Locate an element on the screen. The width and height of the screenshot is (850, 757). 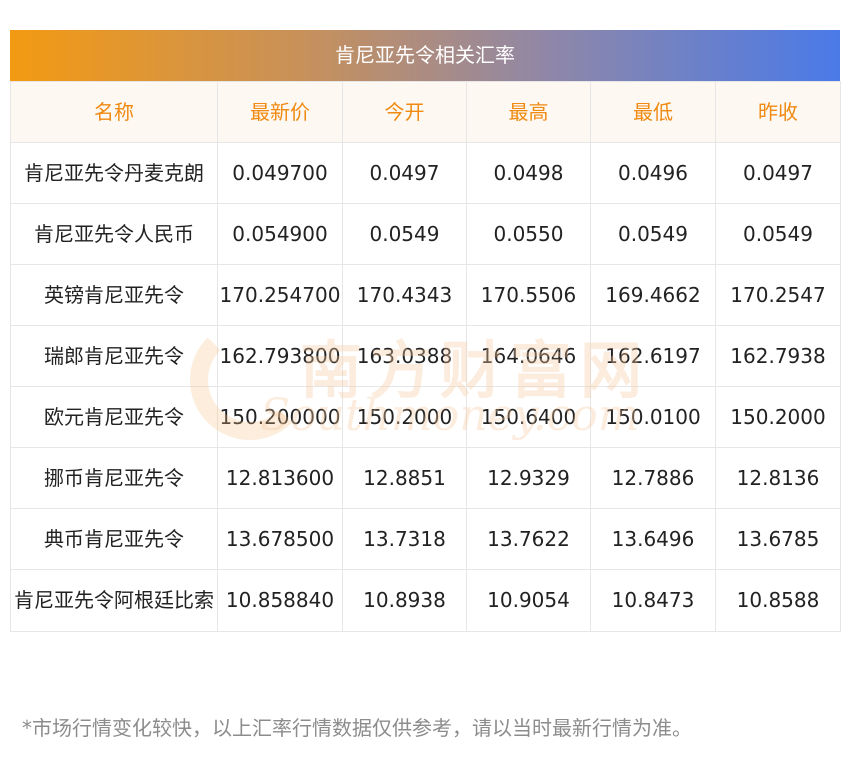
row-name: 肯尼亚先令人民币 is located at coordinates (114, 234).